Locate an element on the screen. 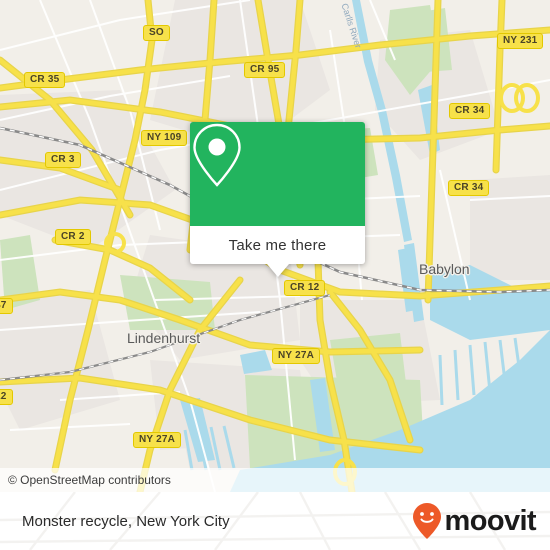  road-shield: CR 2 is located at coordinates (73, 237).